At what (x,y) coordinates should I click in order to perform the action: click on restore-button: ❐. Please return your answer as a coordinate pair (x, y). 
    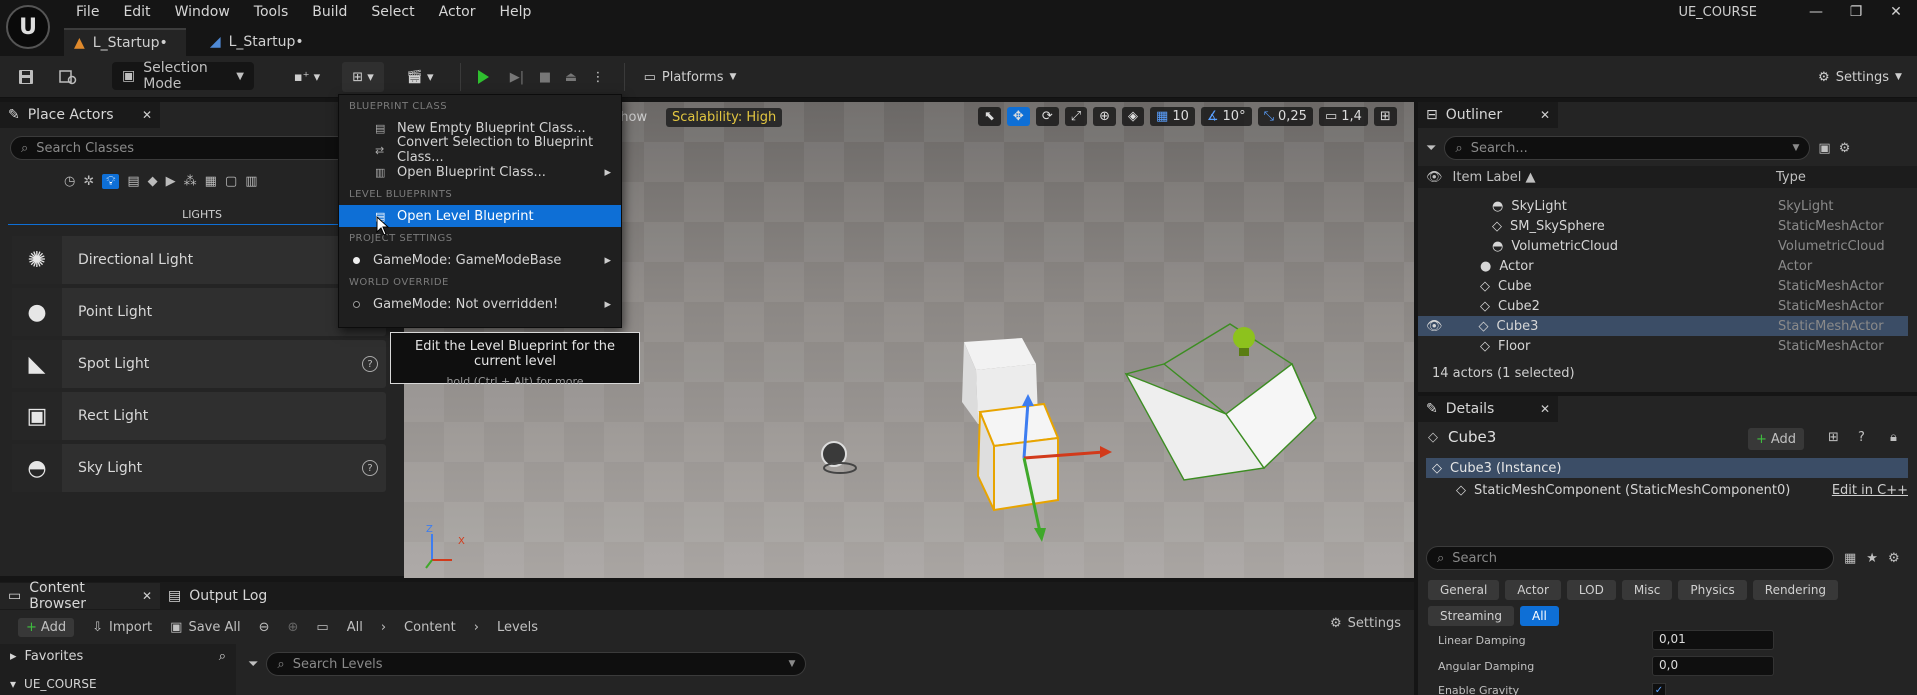
    Looking at the image, I should click on (1856, 12).